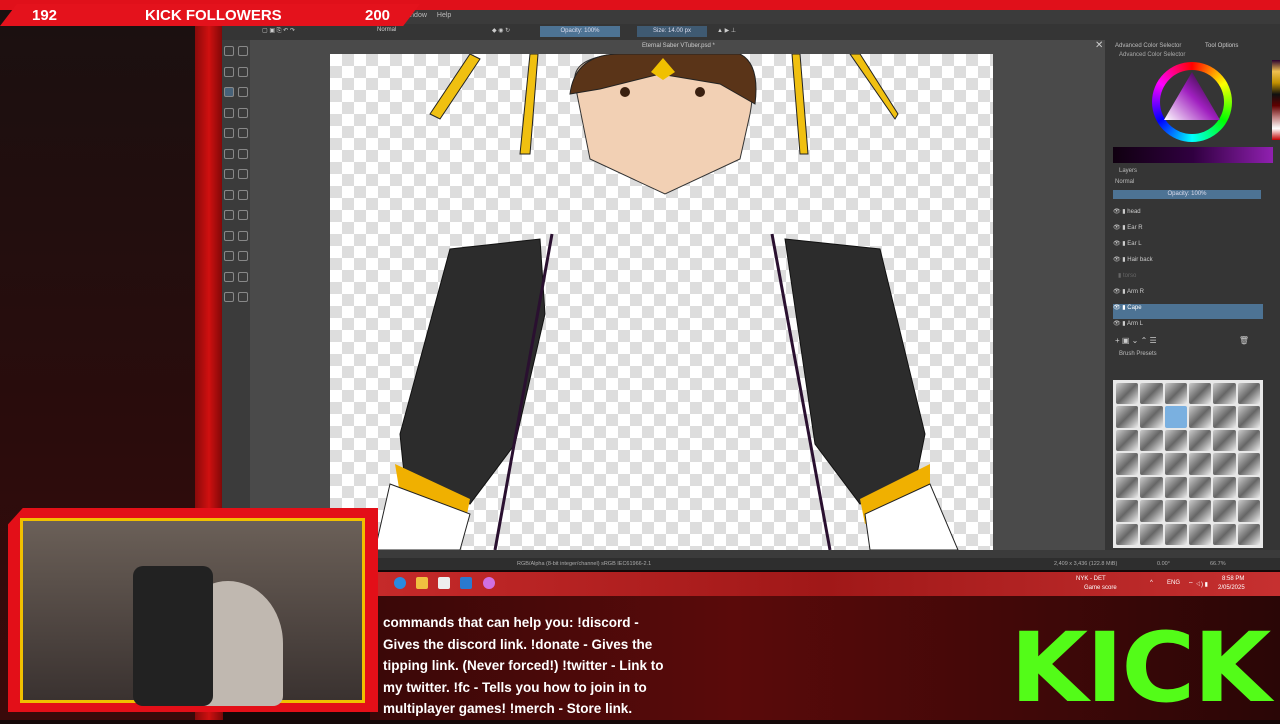 The width and height of the screenshot is (1280, 724). I want to click on layer-item: 👁 ▮ Arm L, so click(1188, 327).